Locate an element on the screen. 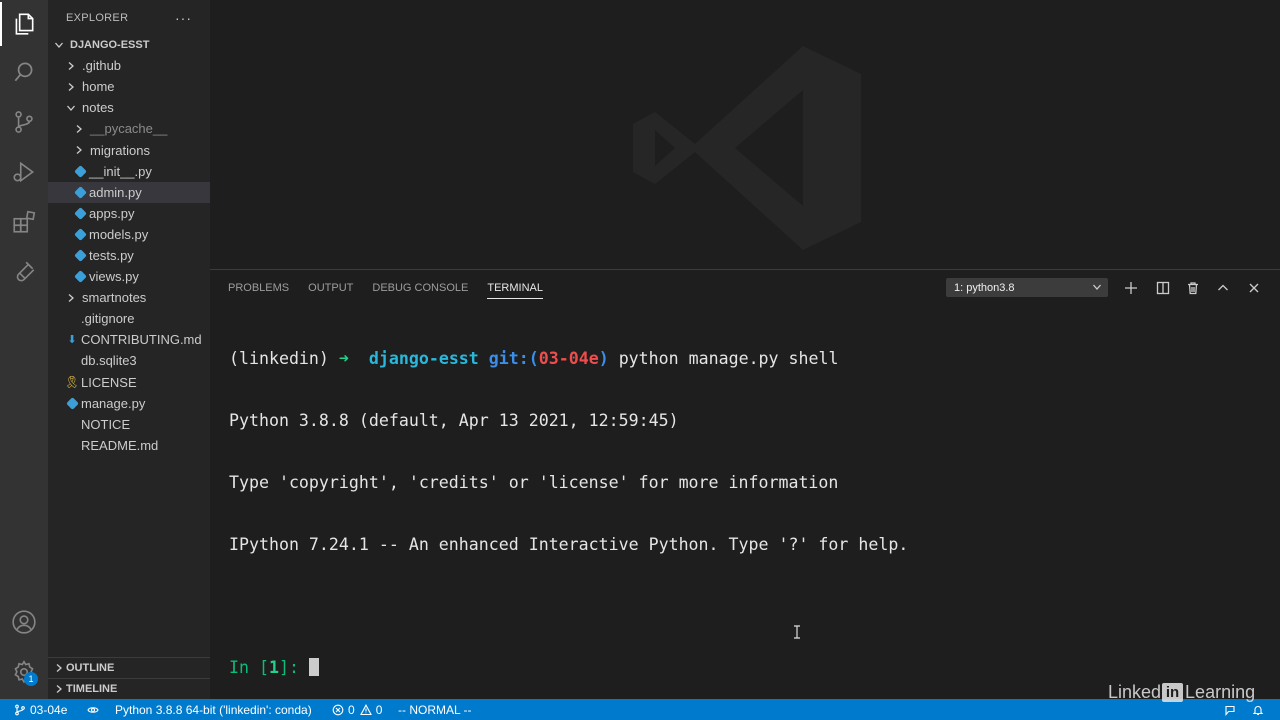 This screenshot has width=1280, height=720. tree-item-label: admin.py is located at coordinates (115, 192).